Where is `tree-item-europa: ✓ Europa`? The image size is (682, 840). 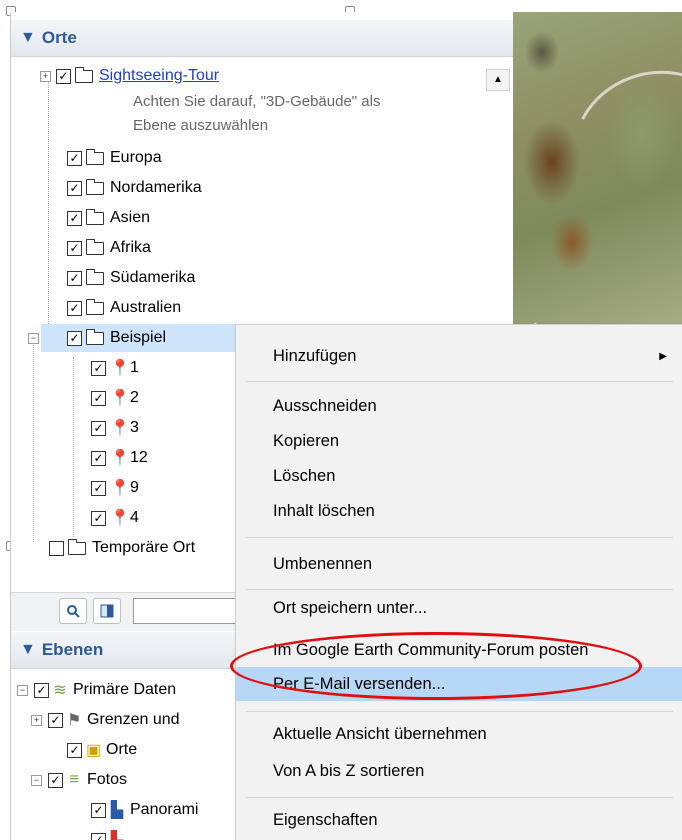 tree-item-europa: ✓ Europa is located at coordinates (114, 158).